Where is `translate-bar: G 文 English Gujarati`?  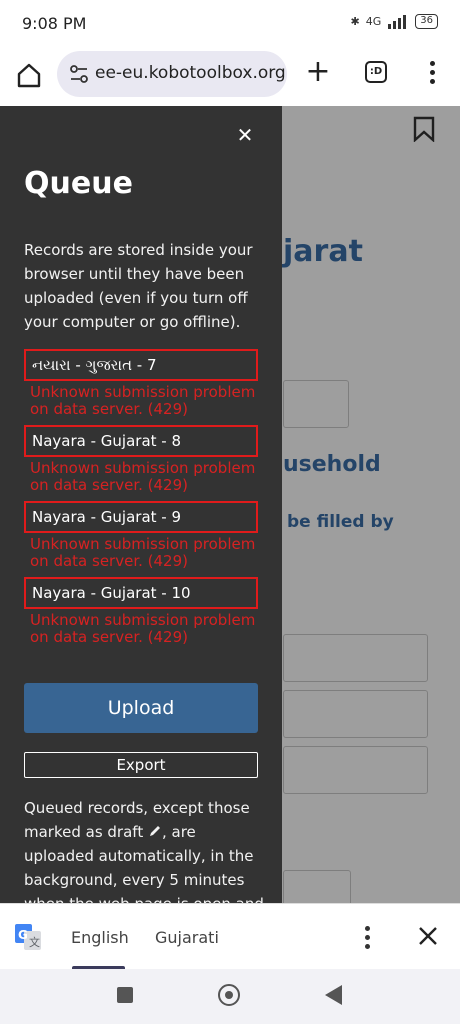
translate-bar: G 文 English Gujarati is located at coordinates (230, 936).